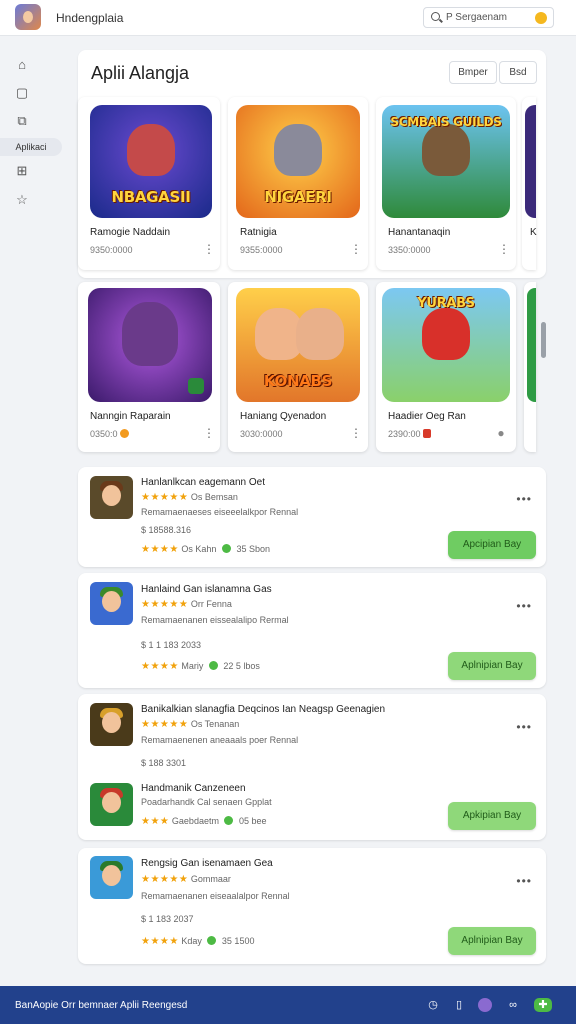 The image size is (576, 1024). What do you see at coordinates (22, 65) in the screenshot?
I see `home-icon: ⌂` at bounding box center [22, 65].